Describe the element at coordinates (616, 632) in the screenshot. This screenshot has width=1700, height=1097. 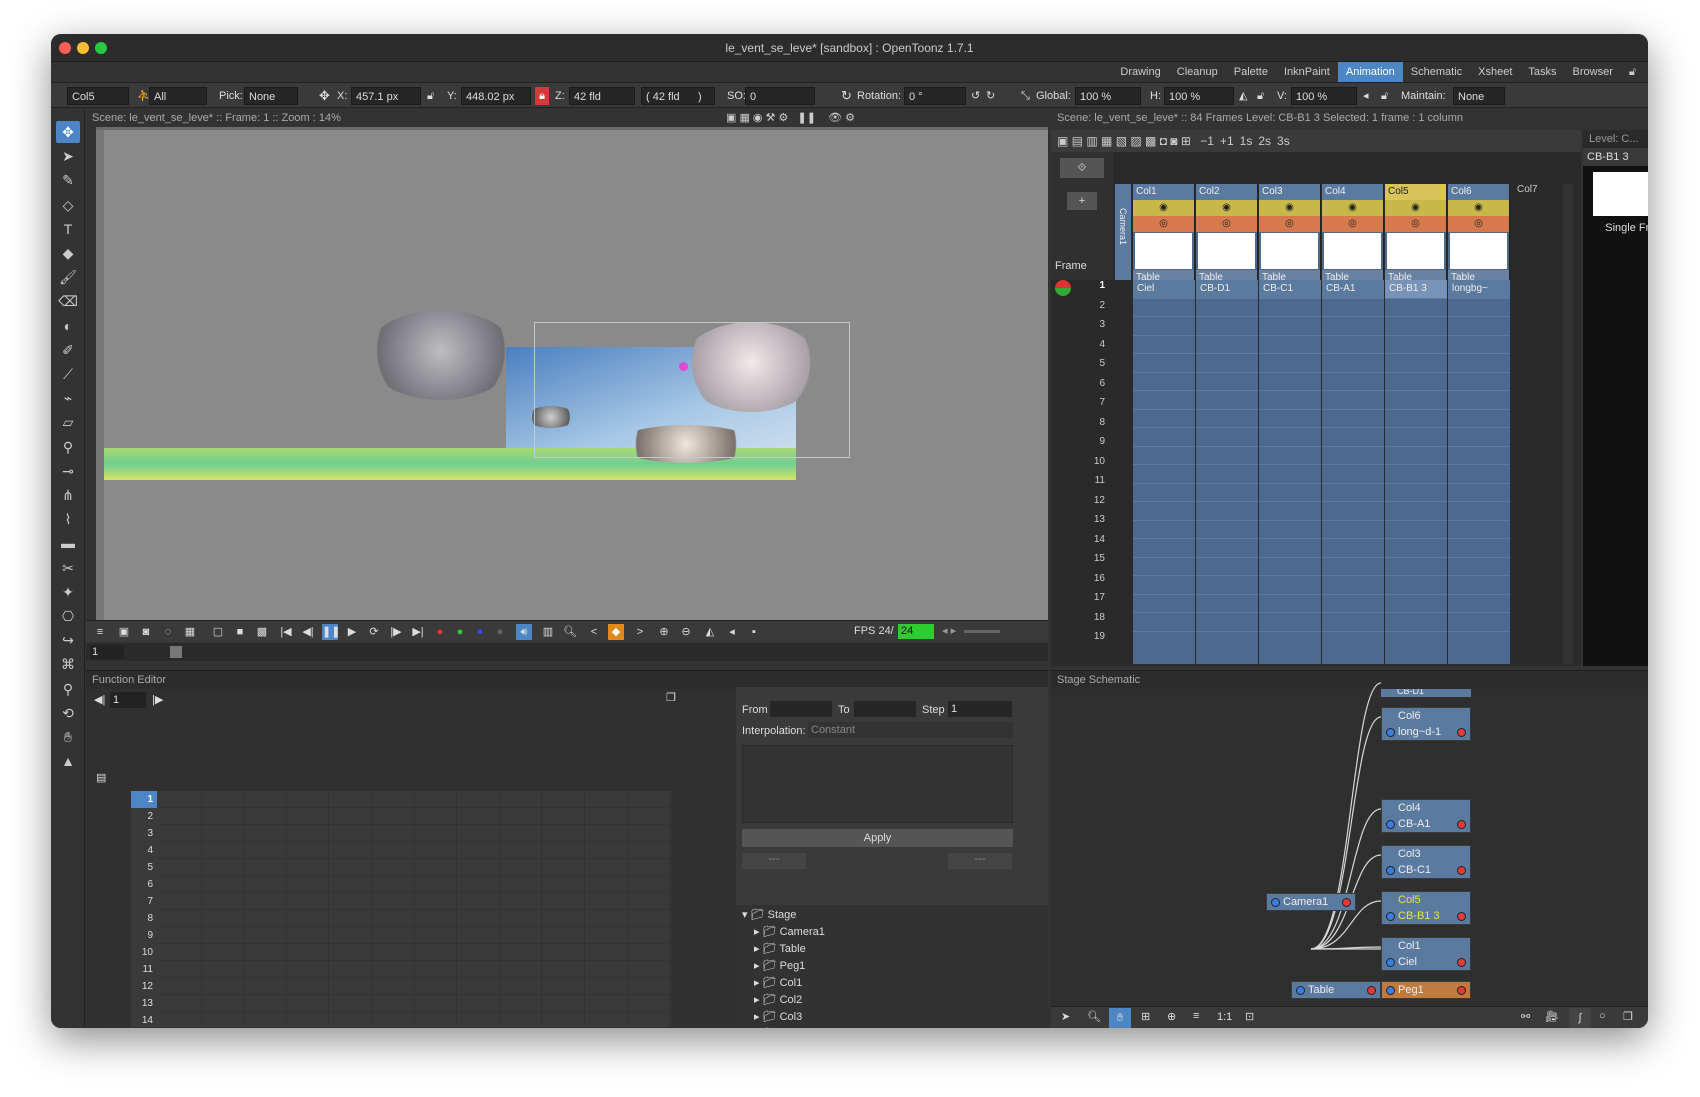
I see `keyframe-icon: ◆` at that location.